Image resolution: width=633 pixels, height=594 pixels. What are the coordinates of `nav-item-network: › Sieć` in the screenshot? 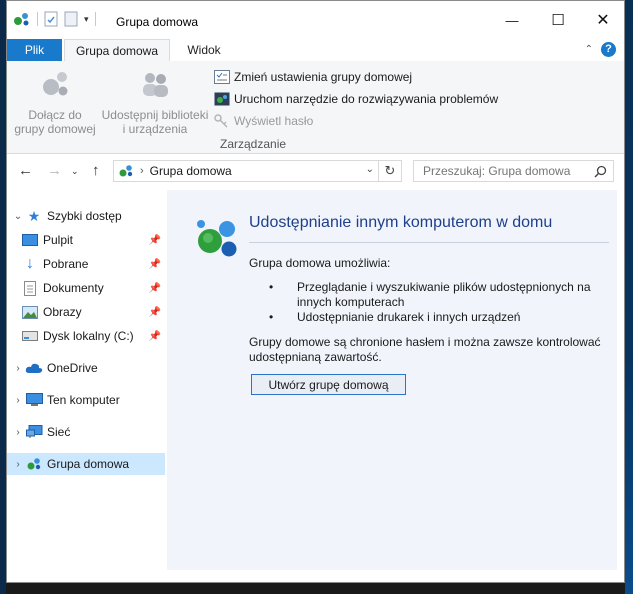 It's located at (86, 432).